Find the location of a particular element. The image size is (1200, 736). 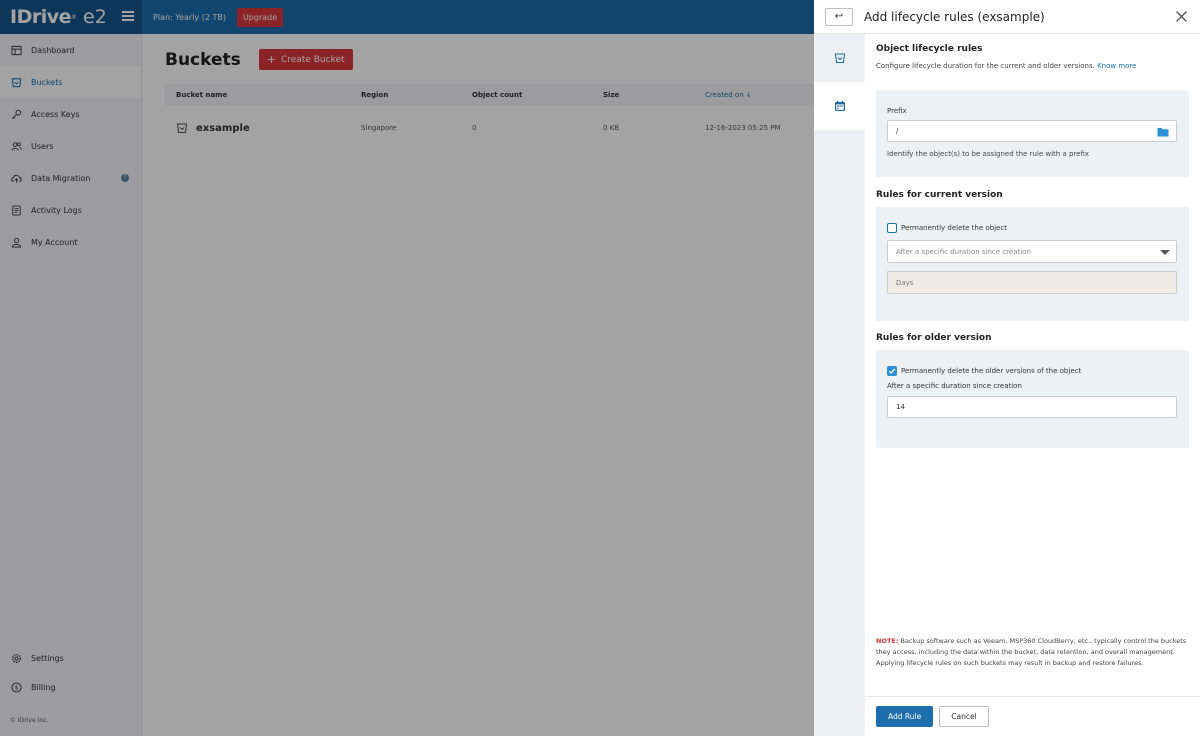

current-duration-select: After a specific duration since creation is located at coordinates (1032, 251).